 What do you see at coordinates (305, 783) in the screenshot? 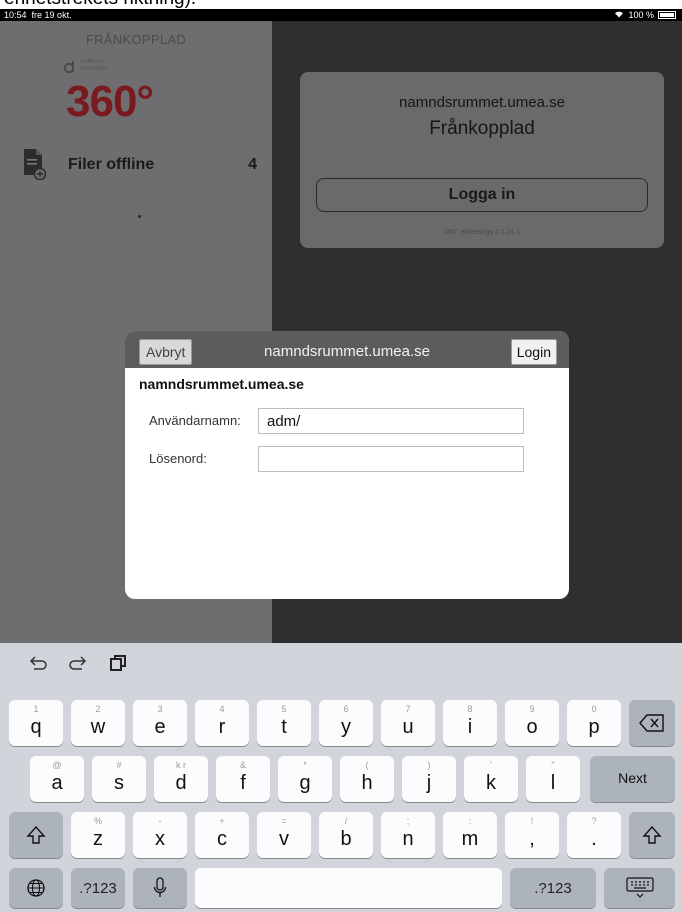
I see `key-char: g` at bounding box center [305, 783].